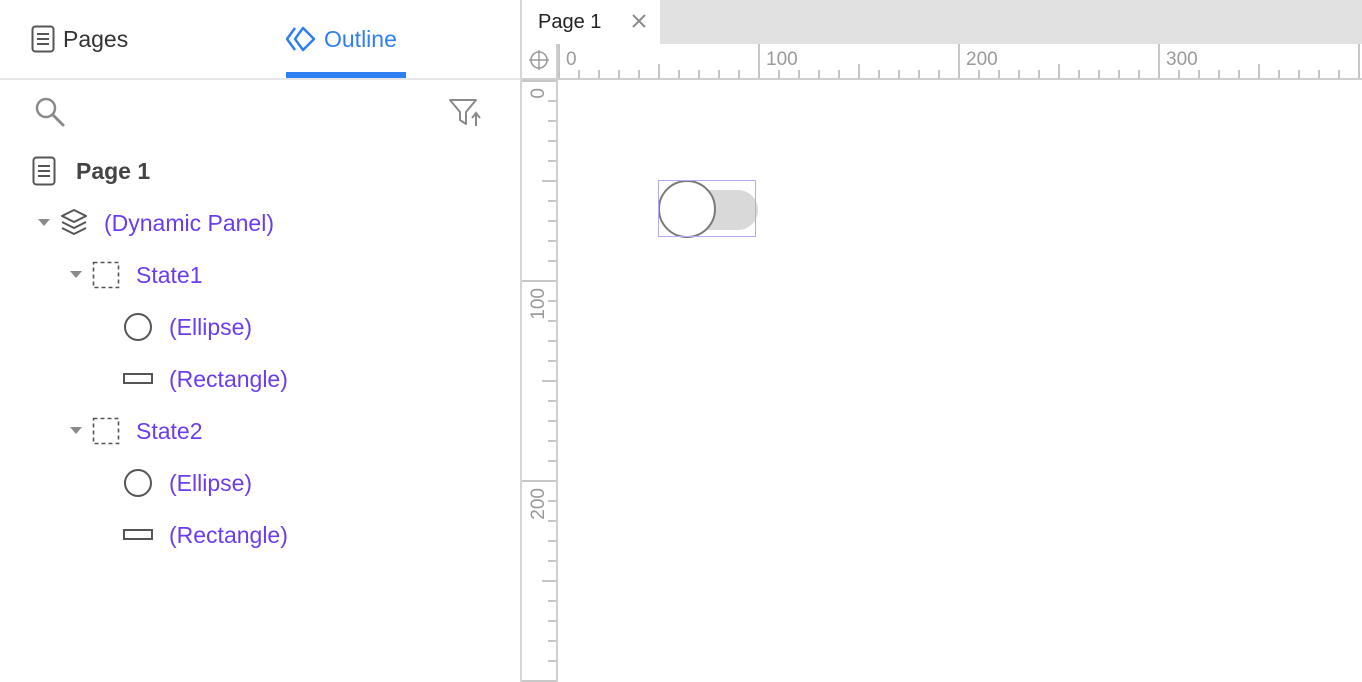  What do you see at coordinates (639, 21) in the screenshot?
I see `close-icon` at bounding box center [639, 21].